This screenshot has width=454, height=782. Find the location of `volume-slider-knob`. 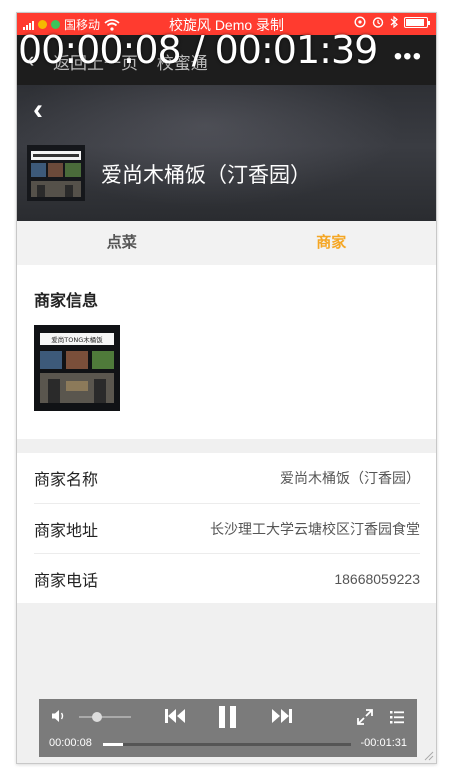

volume-slider-knob is located at coordinates (97, 717).